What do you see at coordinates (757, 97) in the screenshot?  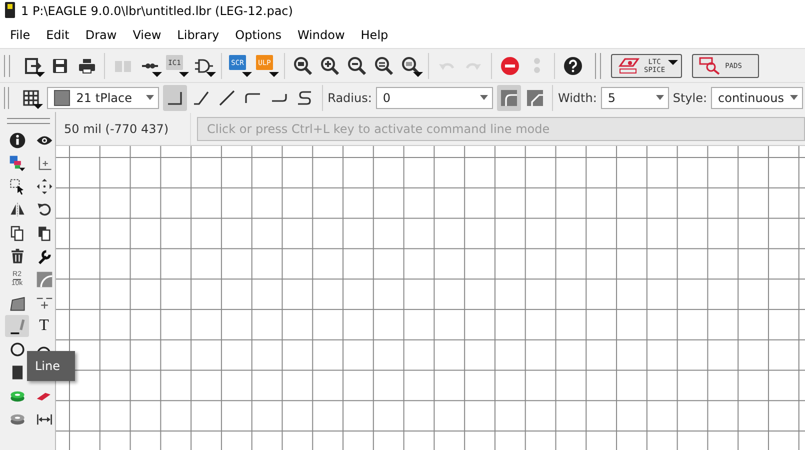 I see `style-dropdown: continuous` at bounding box center [757, 97].